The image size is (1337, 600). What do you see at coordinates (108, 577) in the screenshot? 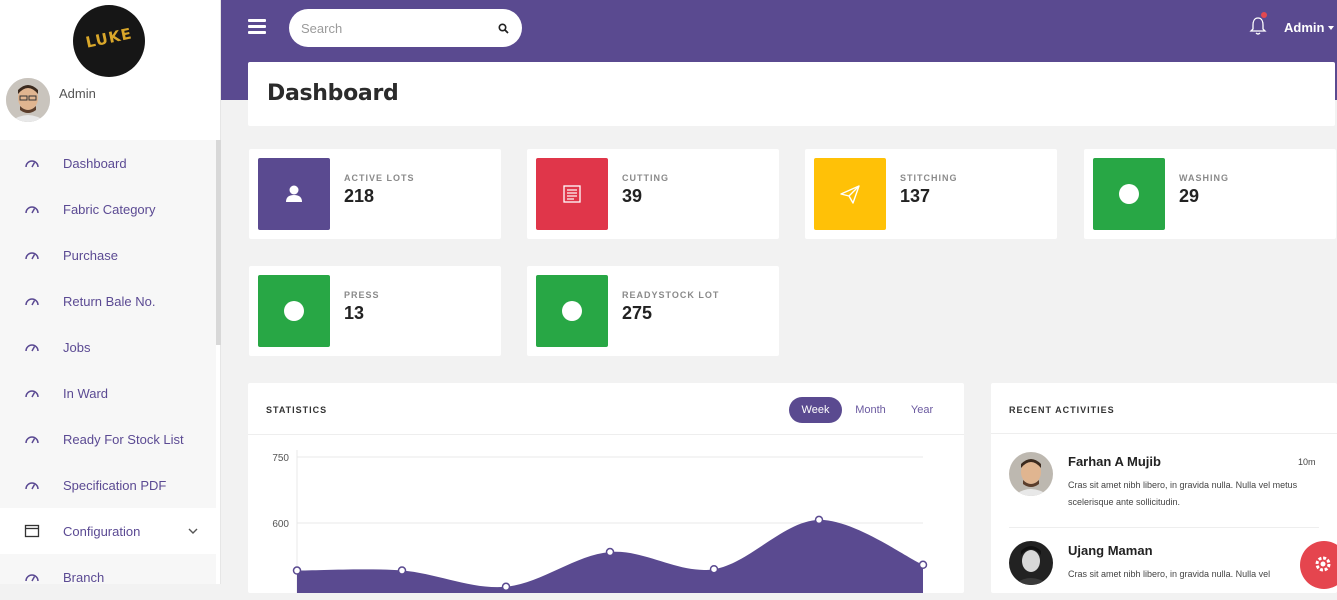
I see `sidebar-item-branch: Branch` at bounding box center [108, 577].